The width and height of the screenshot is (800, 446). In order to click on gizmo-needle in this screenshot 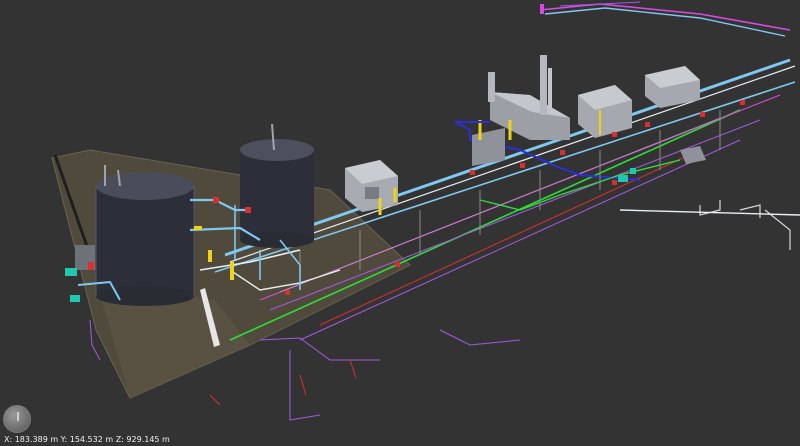, I will do `click(18, 416)`.